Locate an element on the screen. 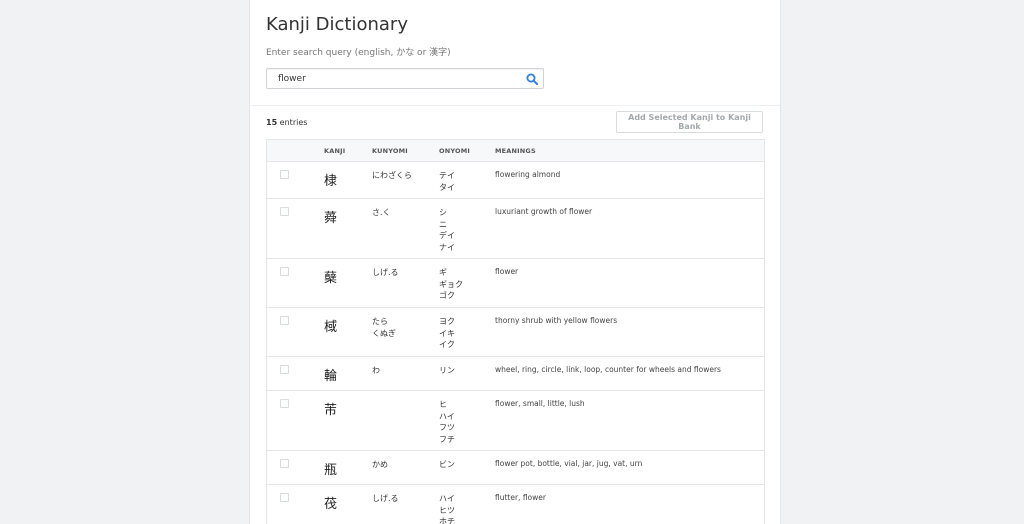 The width and height of the screenshot is (1024, 524). column-header-meanings: MEANINGS is located at coordinates (515, 151).